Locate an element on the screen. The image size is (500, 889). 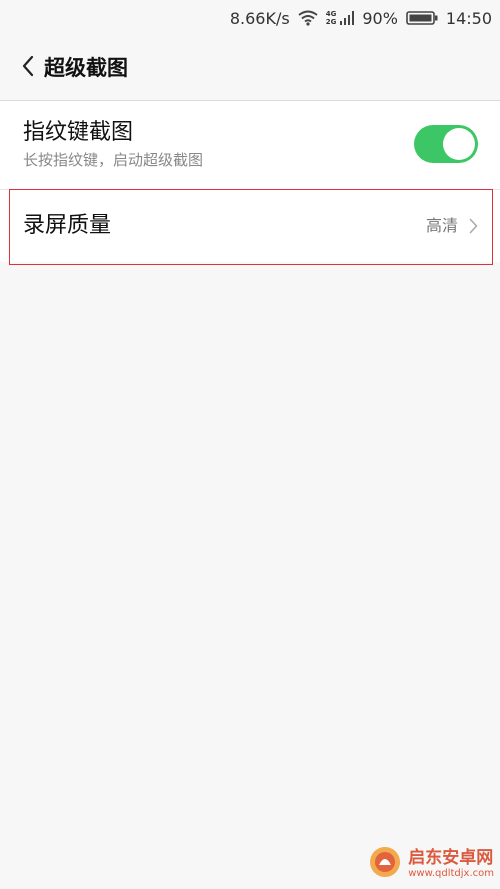
watermark-name: 启东安卓网 is located at coordinates (451, 858).